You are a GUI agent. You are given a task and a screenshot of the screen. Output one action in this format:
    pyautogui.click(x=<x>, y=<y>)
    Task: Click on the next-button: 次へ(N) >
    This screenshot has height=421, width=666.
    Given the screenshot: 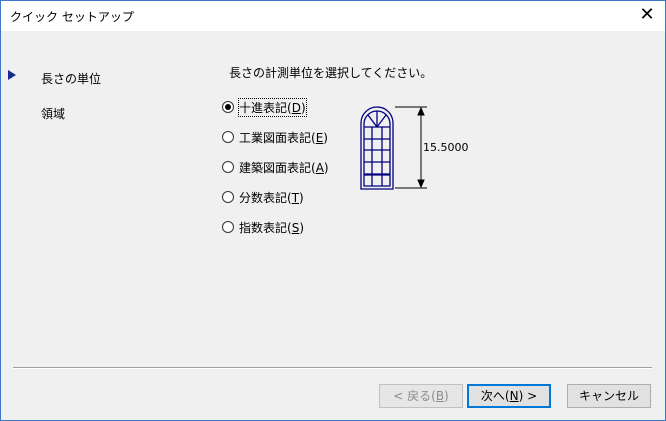 What is the action you would take?
    pyautogui.click(x=509, y=396)
    